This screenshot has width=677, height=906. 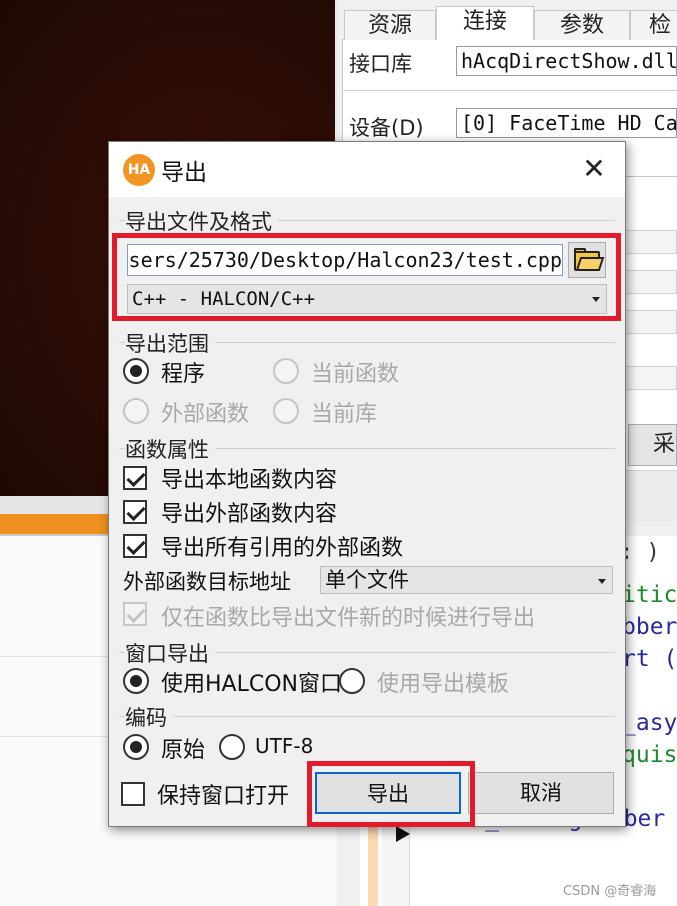 I want to click on encoding-utf8-label: UTF-8, so click(x=284, y=746).